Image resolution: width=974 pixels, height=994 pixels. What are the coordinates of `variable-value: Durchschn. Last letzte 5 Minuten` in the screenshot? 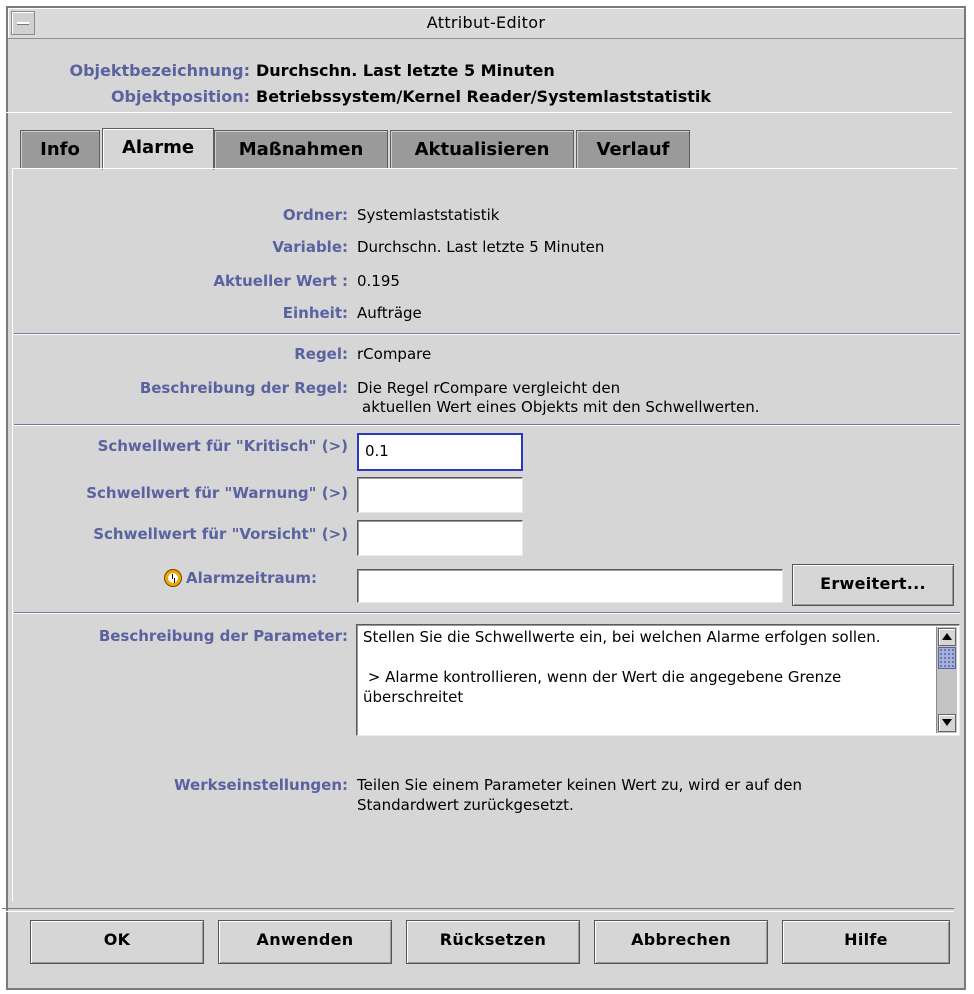 It's located at (481, 247).